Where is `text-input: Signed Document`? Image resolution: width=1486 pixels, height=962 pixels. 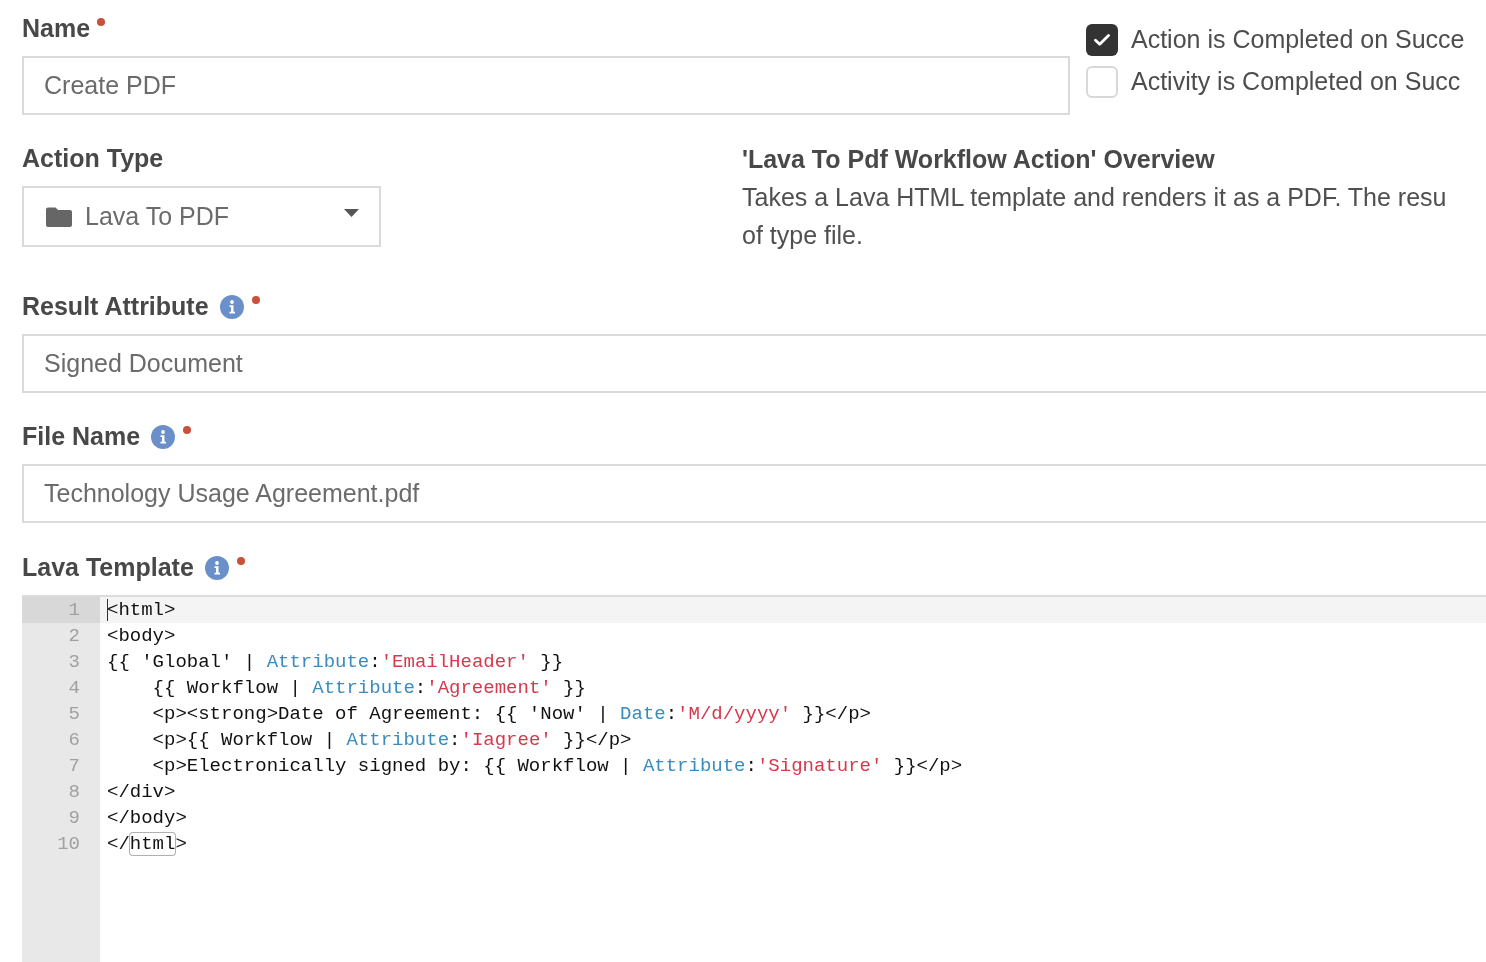 text-input: Signed Document is located at coordinates (754, 363).